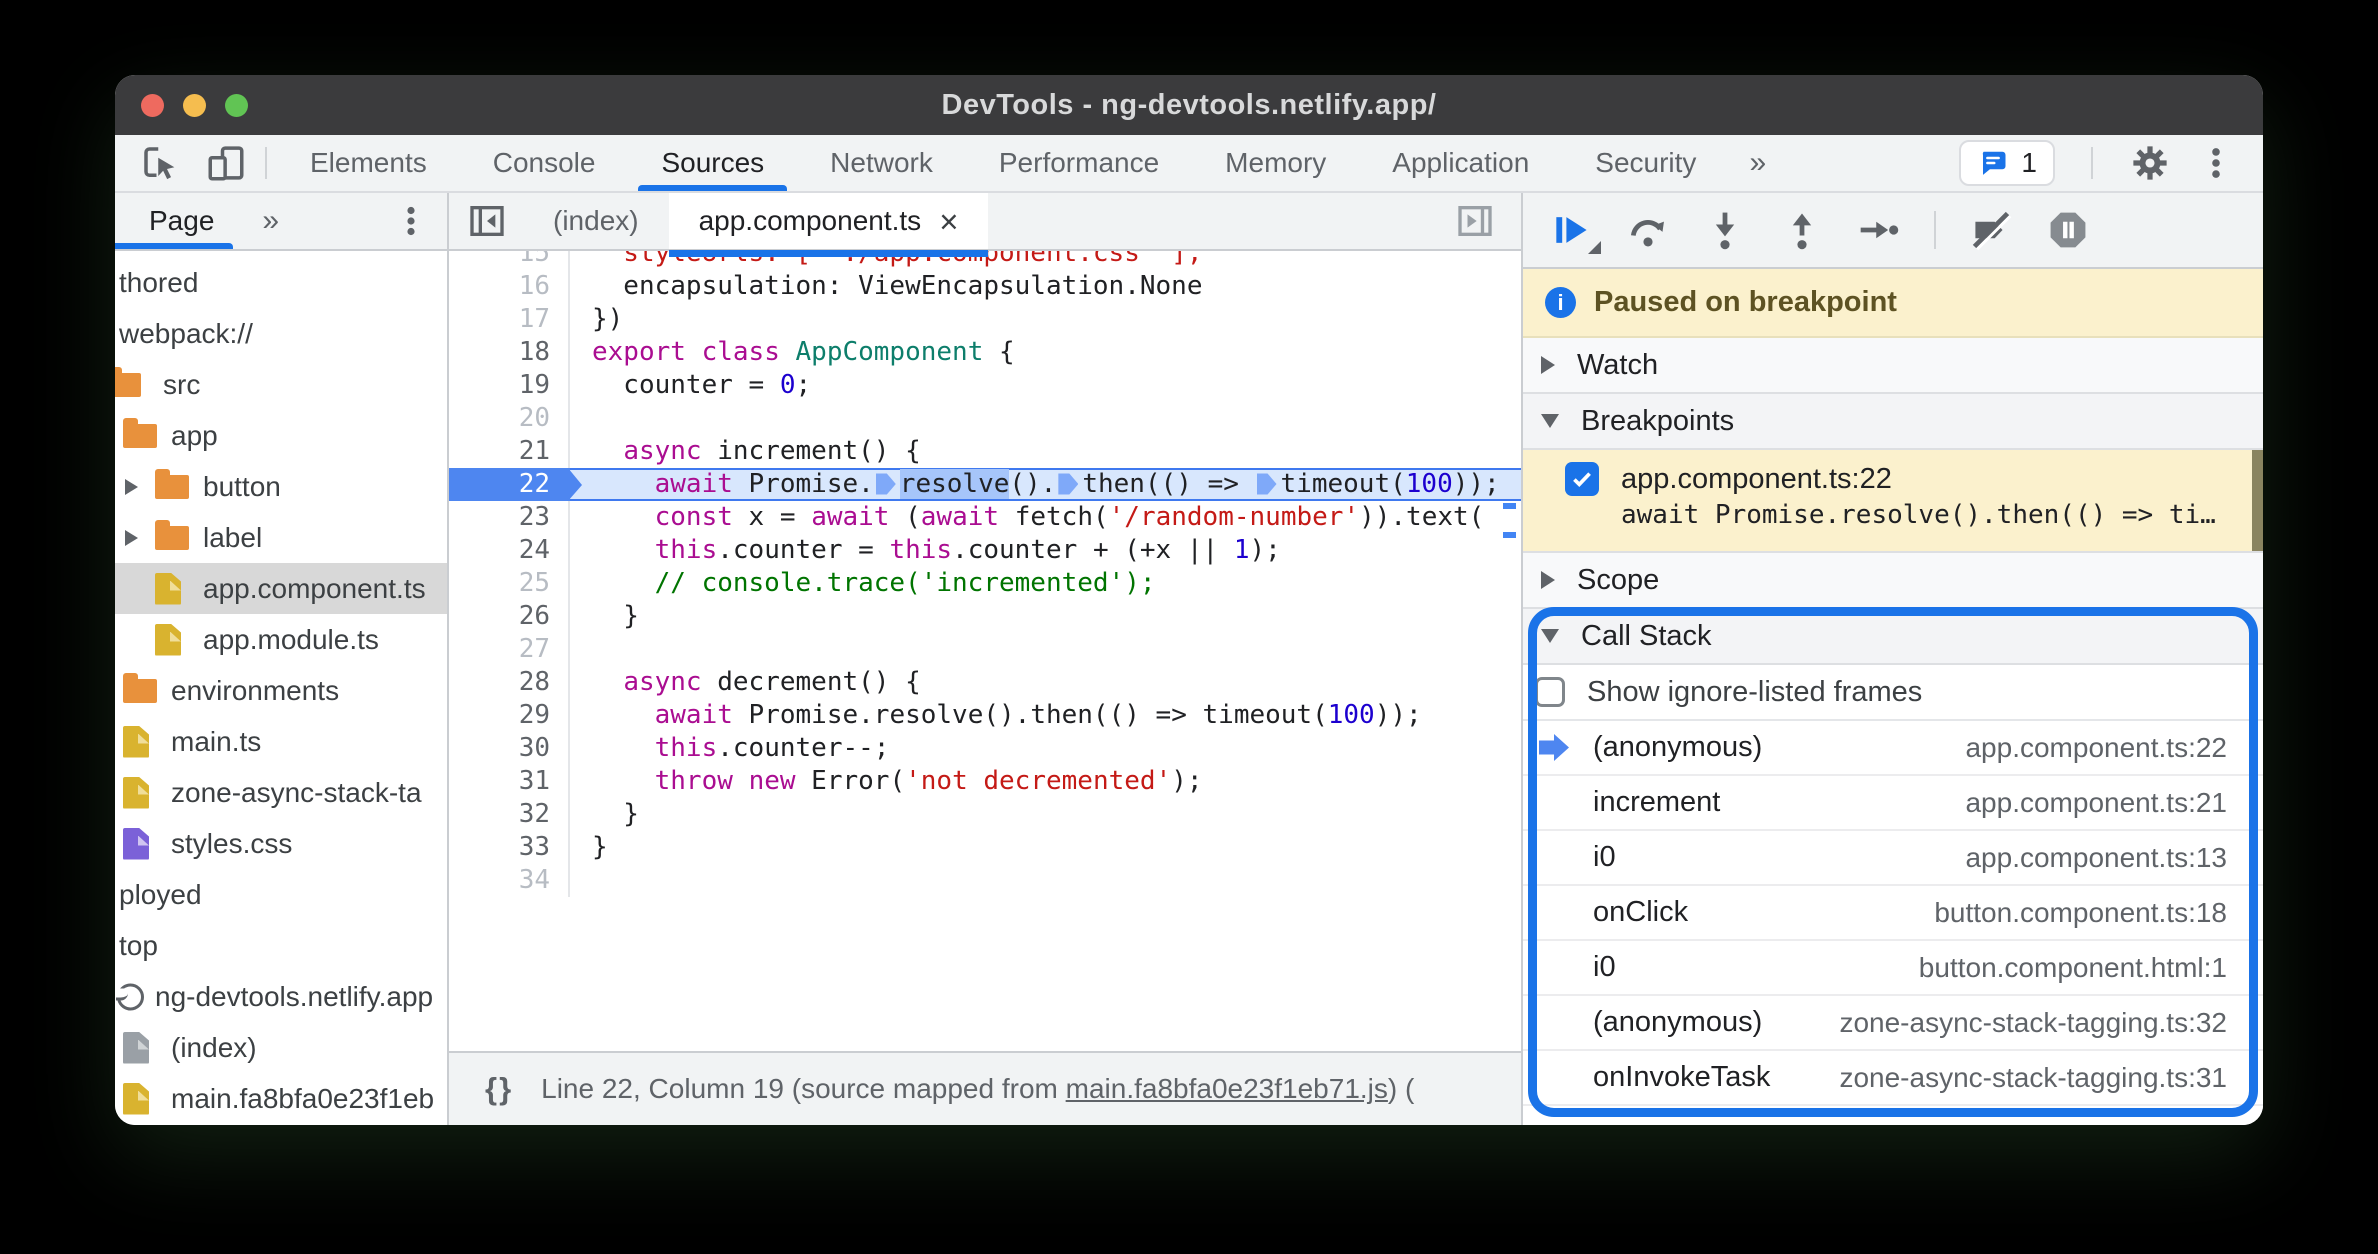 This screenshot has width=2378, height=1254. Describe the element at coordinates (1550, 692) in the screenshot. I see `ignore-listed-checkbox` at that location.